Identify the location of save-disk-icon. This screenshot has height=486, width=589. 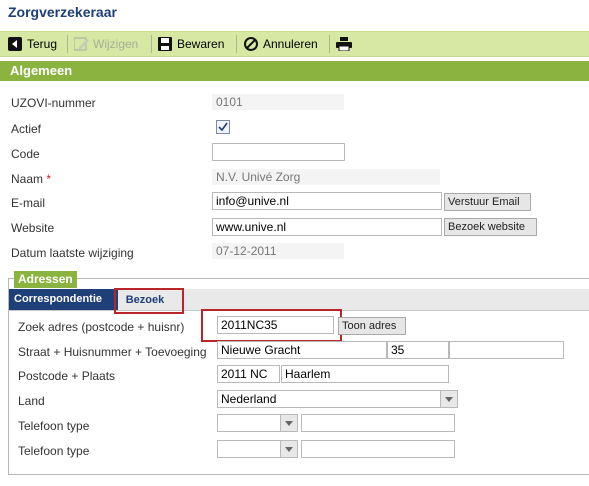
(165, 44).